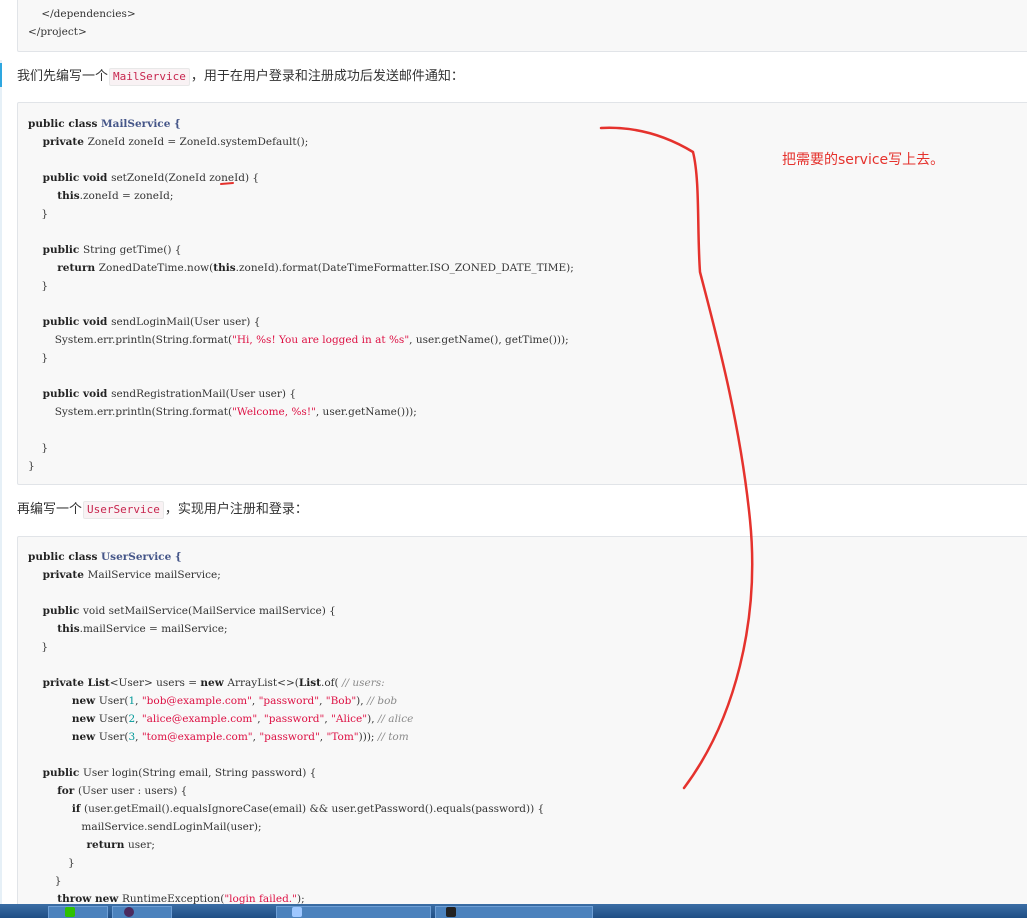 The height and width of the screenshot is (918, 1027). What do you see at coordinates (70, 912) in the screenshot?
I see `wechat-icon` at bounding box center [70, 912].